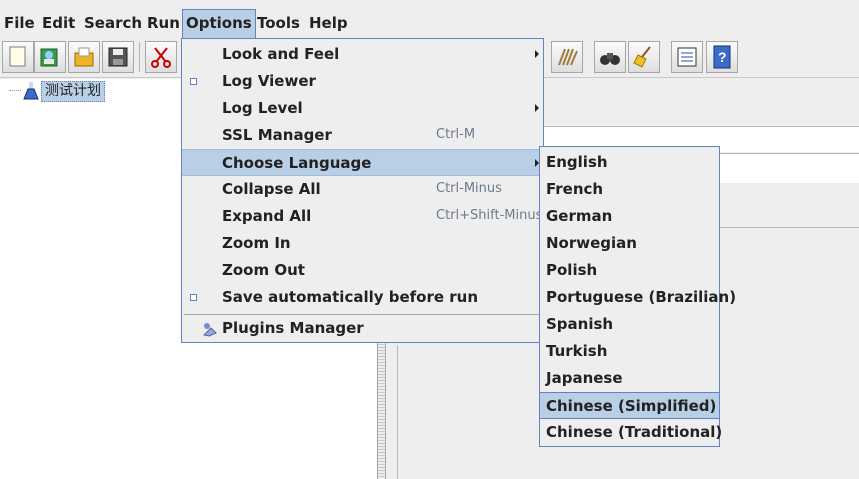 The height and width of the screenshot is (479, 859). Describe the element at coordinates (789, 168) in the screenshot. I see `comments-field` at that location.